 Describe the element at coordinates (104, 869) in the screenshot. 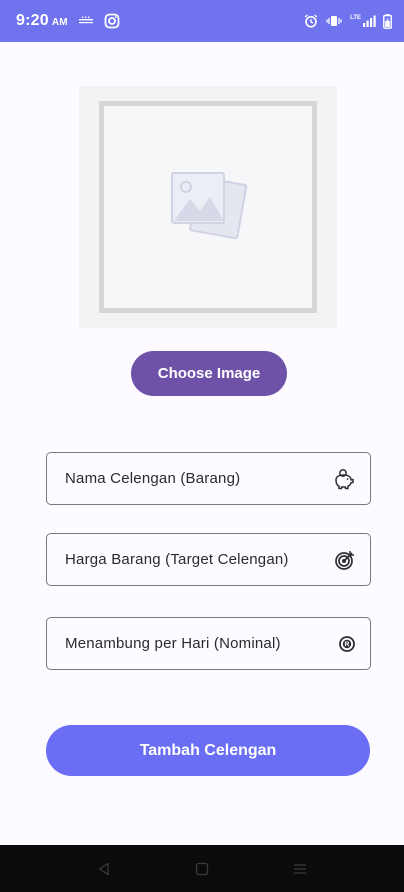

I see `back-icon` at that location.